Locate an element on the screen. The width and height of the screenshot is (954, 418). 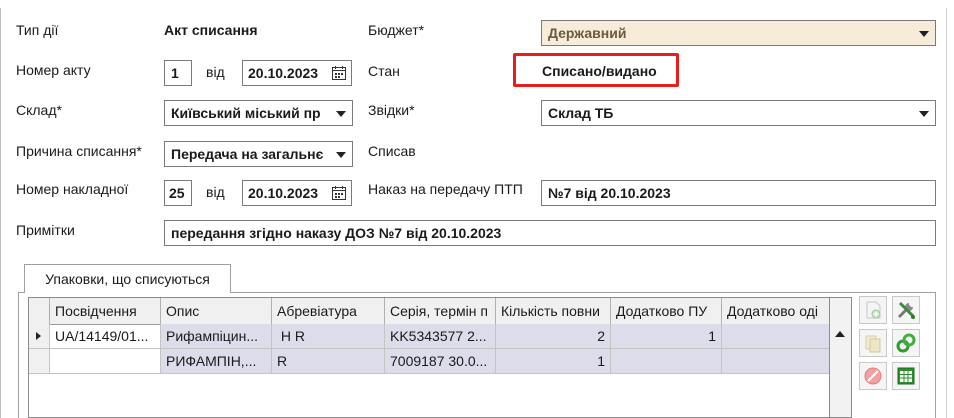
warehouse-label: Склад* is located at coordinates (39, 110).